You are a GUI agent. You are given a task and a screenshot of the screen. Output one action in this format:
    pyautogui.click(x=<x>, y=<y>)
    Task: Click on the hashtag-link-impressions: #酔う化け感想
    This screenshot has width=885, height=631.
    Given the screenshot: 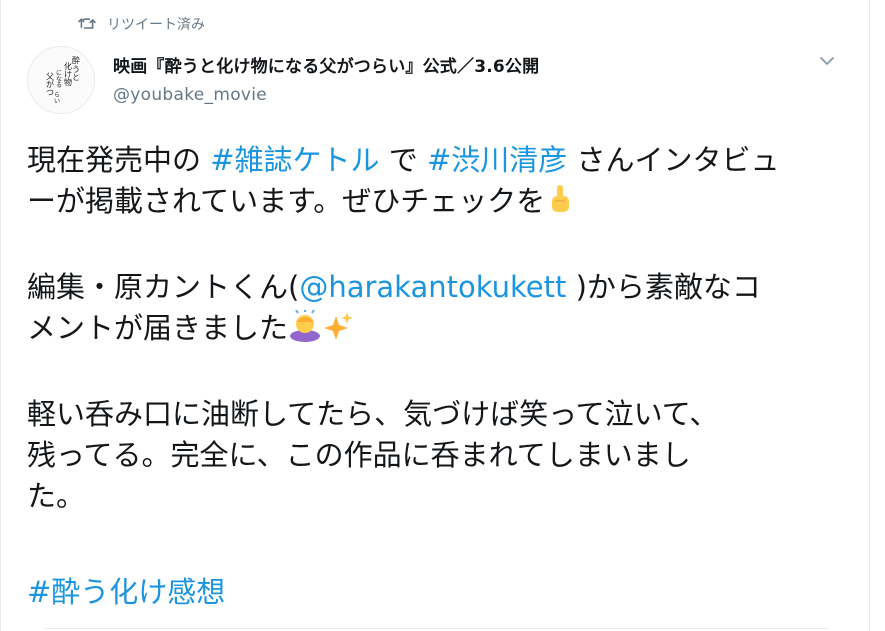 What is the action you would take?
    pyautogui.click(x=126, y=592)
    